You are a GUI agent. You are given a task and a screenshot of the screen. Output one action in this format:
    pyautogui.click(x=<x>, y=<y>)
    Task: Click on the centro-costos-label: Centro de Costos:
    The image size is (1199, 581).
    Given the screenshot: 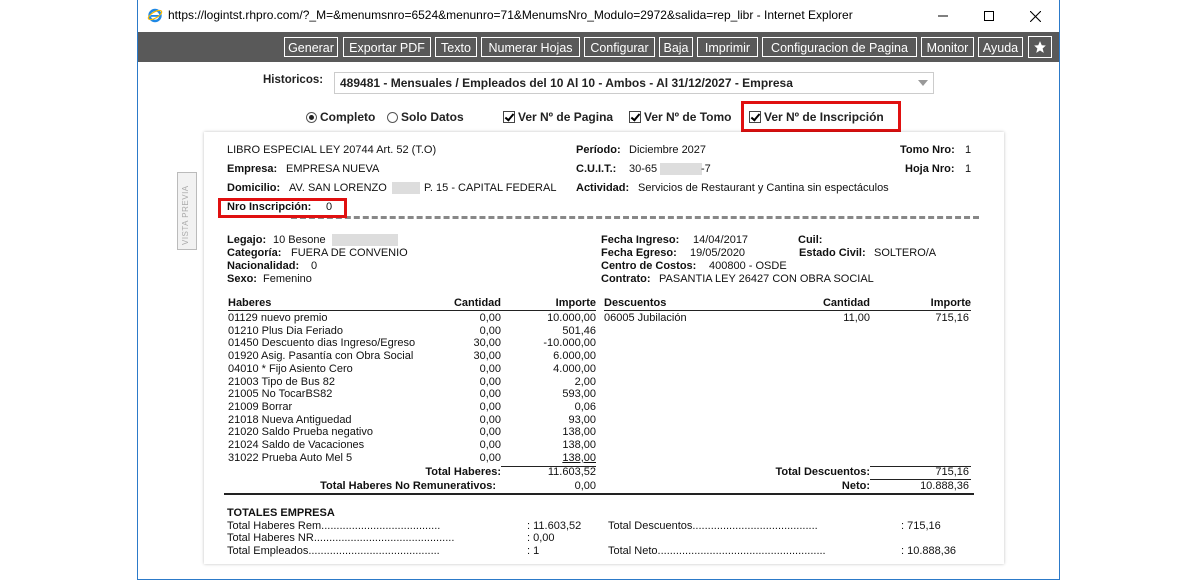 What is the action you would take?
    pyautogui.click(x=649, y=266)
    